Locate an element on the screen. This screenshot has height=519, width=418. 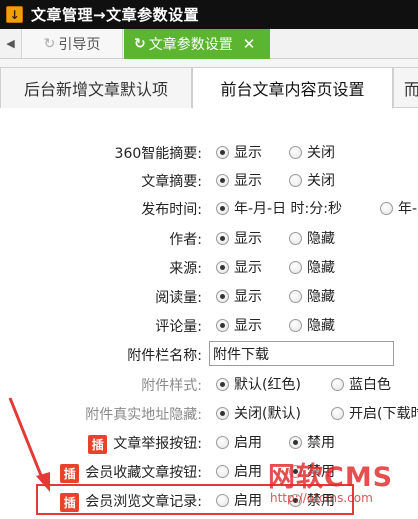
tab-article-params: ↻ 文章参数设置 ✕ is located at coordinates (197, 44).